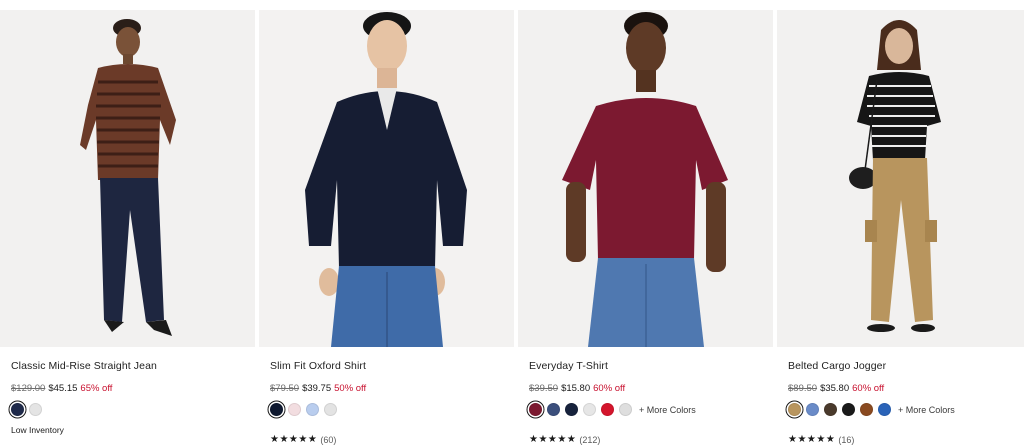 This screenshot has height=447, width=1024. What do you see at coordinates (84, 366) in the screenshot?
I see `product-name: Classic Mid-Rise Straight Jean` at bounding box center [84, 366].